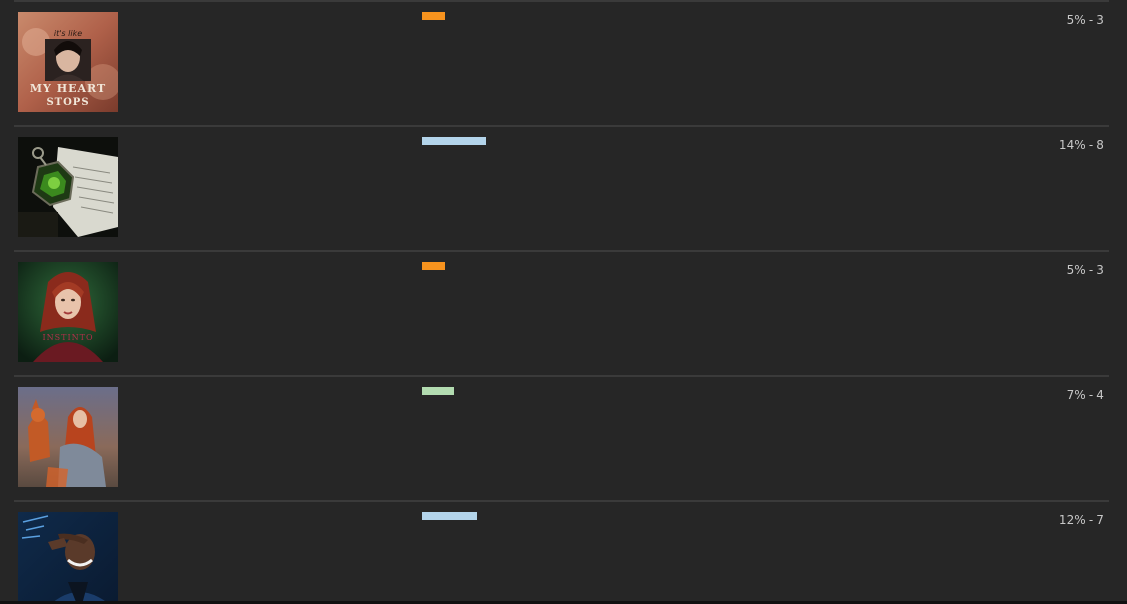 This screenshot has height=604, width=1127. I want to click on vote-percent: 7%, so click(1076, 395).